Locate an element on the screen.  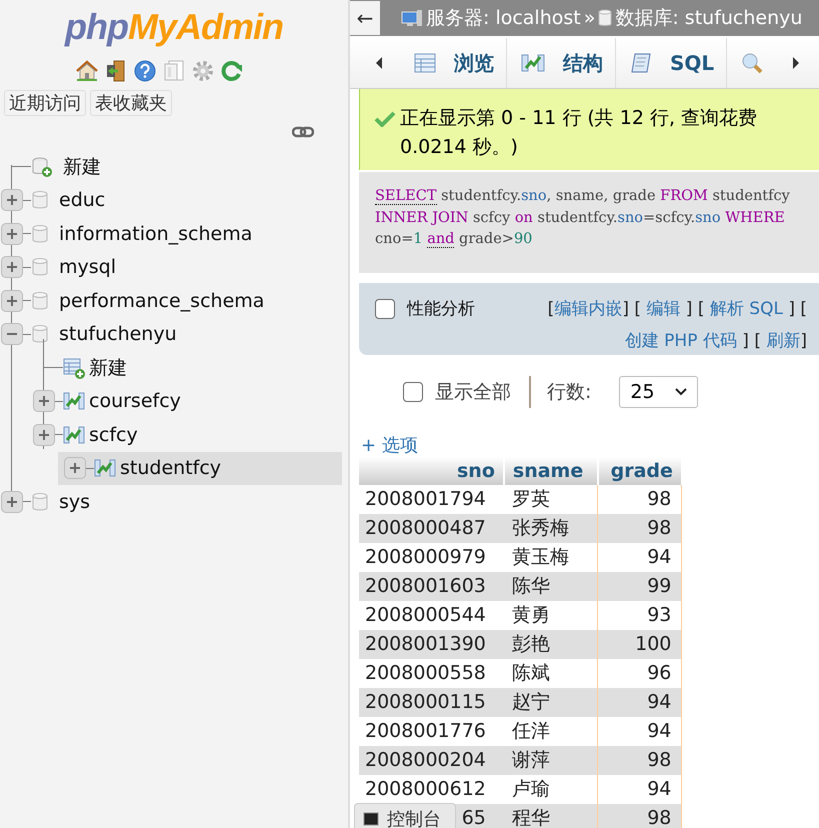
database-link: educ is located at coordinates (82, 200).